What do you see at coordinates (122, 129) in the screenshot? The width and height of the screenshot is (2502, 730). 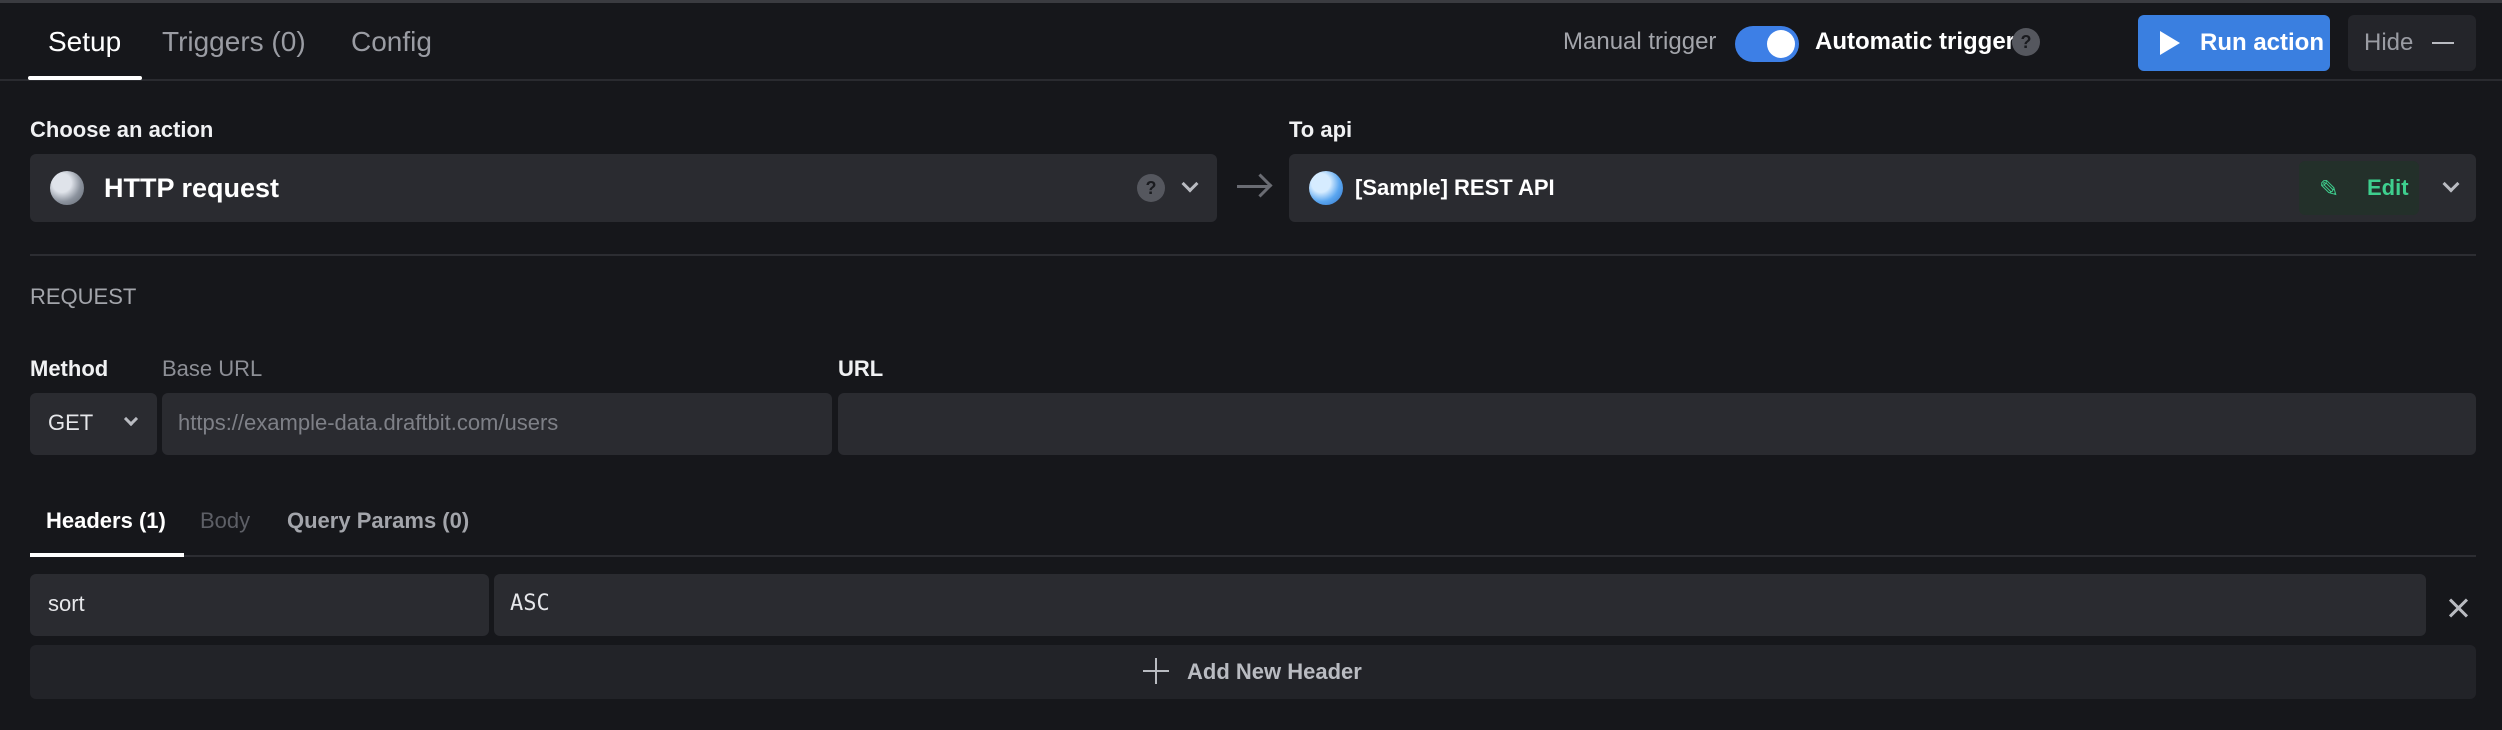 I see `choose-action-label: Choose an action` at bounding box center [122, 129].